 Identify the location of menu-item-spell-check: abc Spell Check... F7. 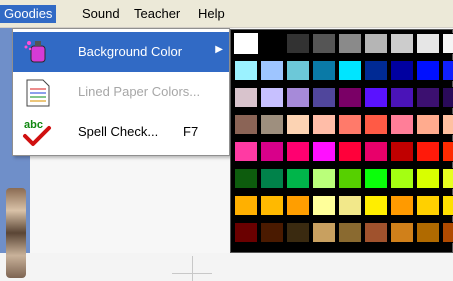
(121, 132).